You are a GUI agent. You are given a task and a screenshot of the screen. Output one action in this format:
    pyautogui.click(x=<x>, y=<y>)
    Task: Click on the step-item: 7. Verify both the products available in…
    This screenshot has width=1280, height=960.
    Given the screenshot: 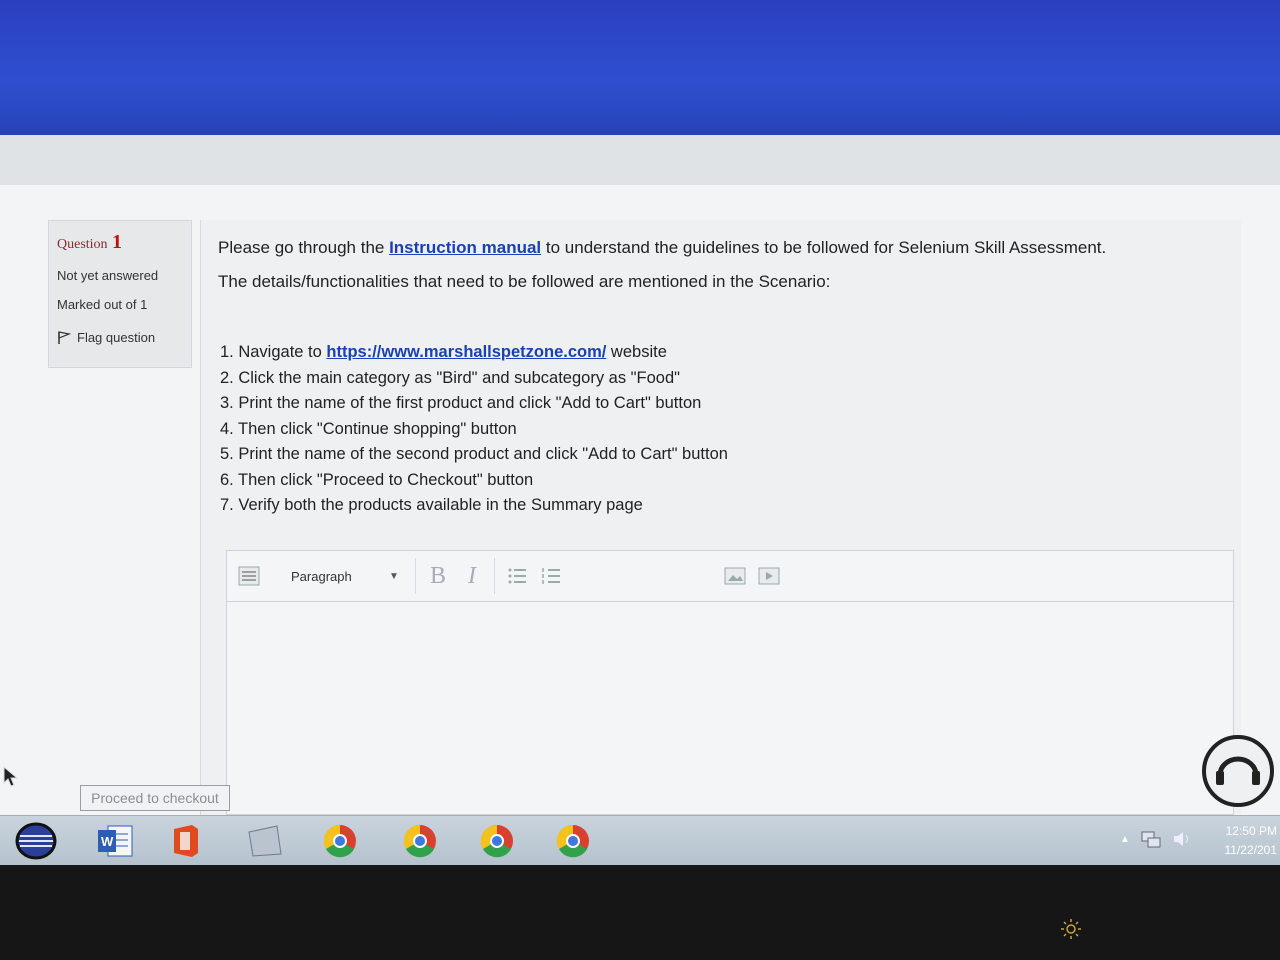 What is the action you would take?
    pyautogui.click(x=431, y=505)
    